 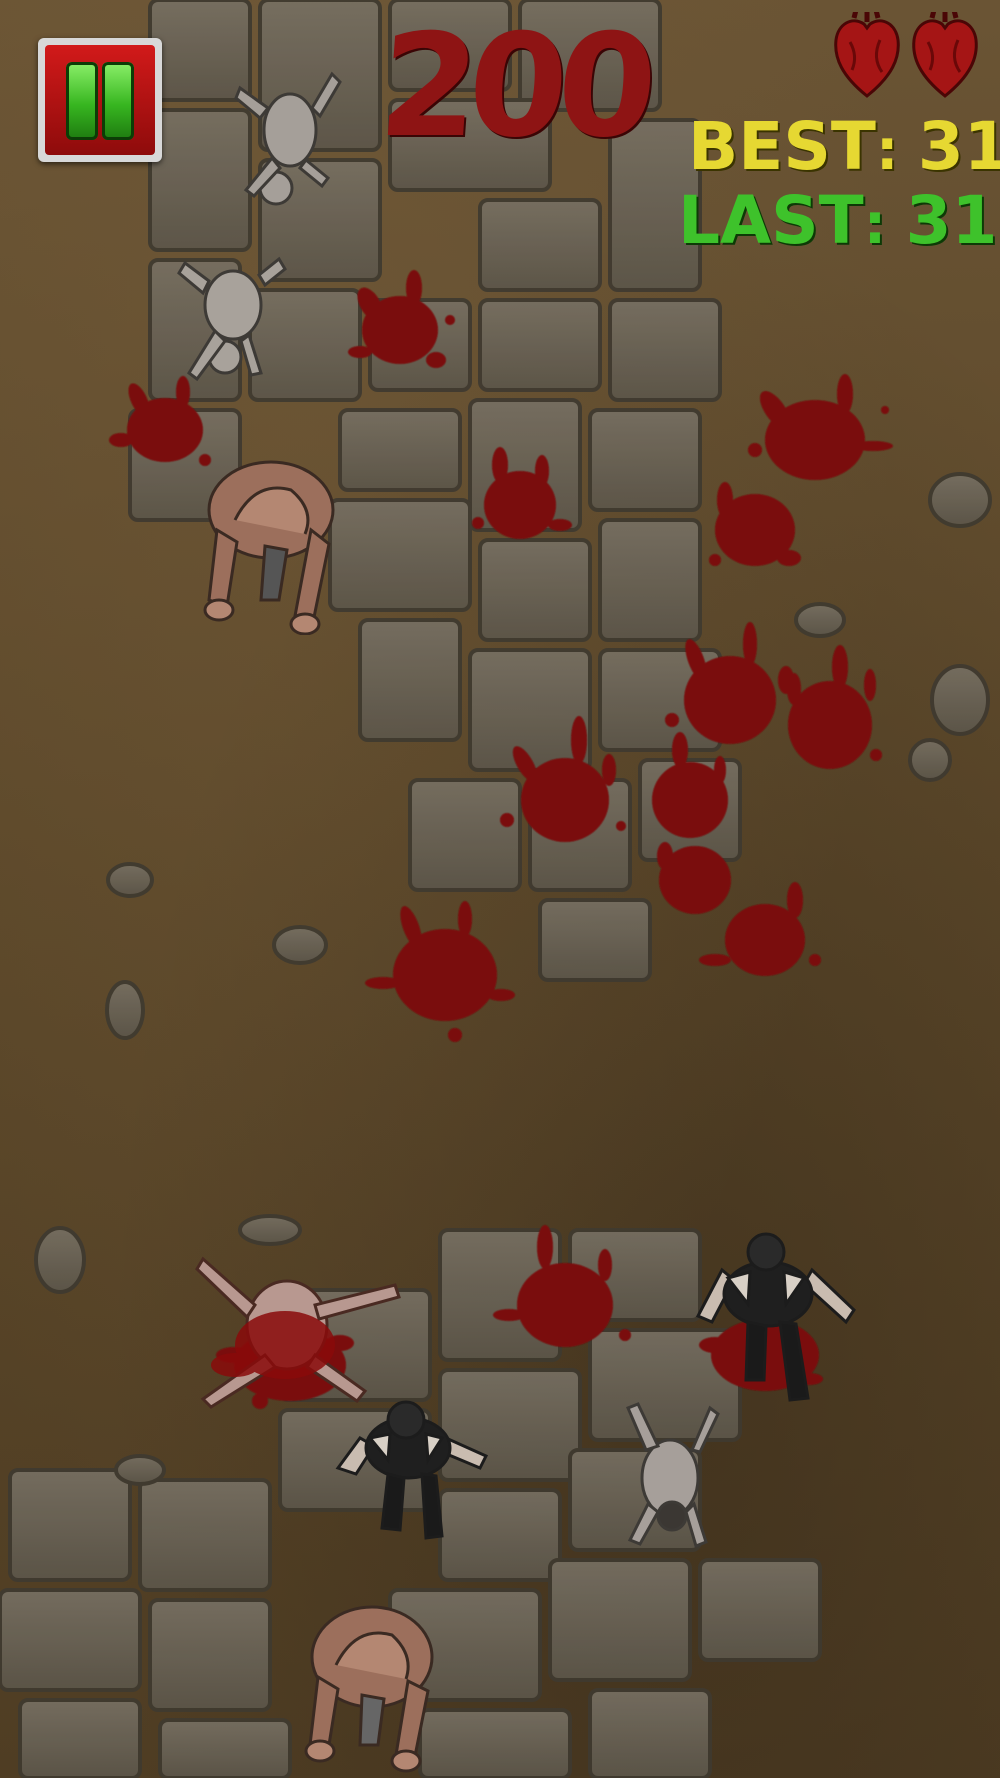 I want to click on last-score: LAST: 310, so click(x=839, y=223).